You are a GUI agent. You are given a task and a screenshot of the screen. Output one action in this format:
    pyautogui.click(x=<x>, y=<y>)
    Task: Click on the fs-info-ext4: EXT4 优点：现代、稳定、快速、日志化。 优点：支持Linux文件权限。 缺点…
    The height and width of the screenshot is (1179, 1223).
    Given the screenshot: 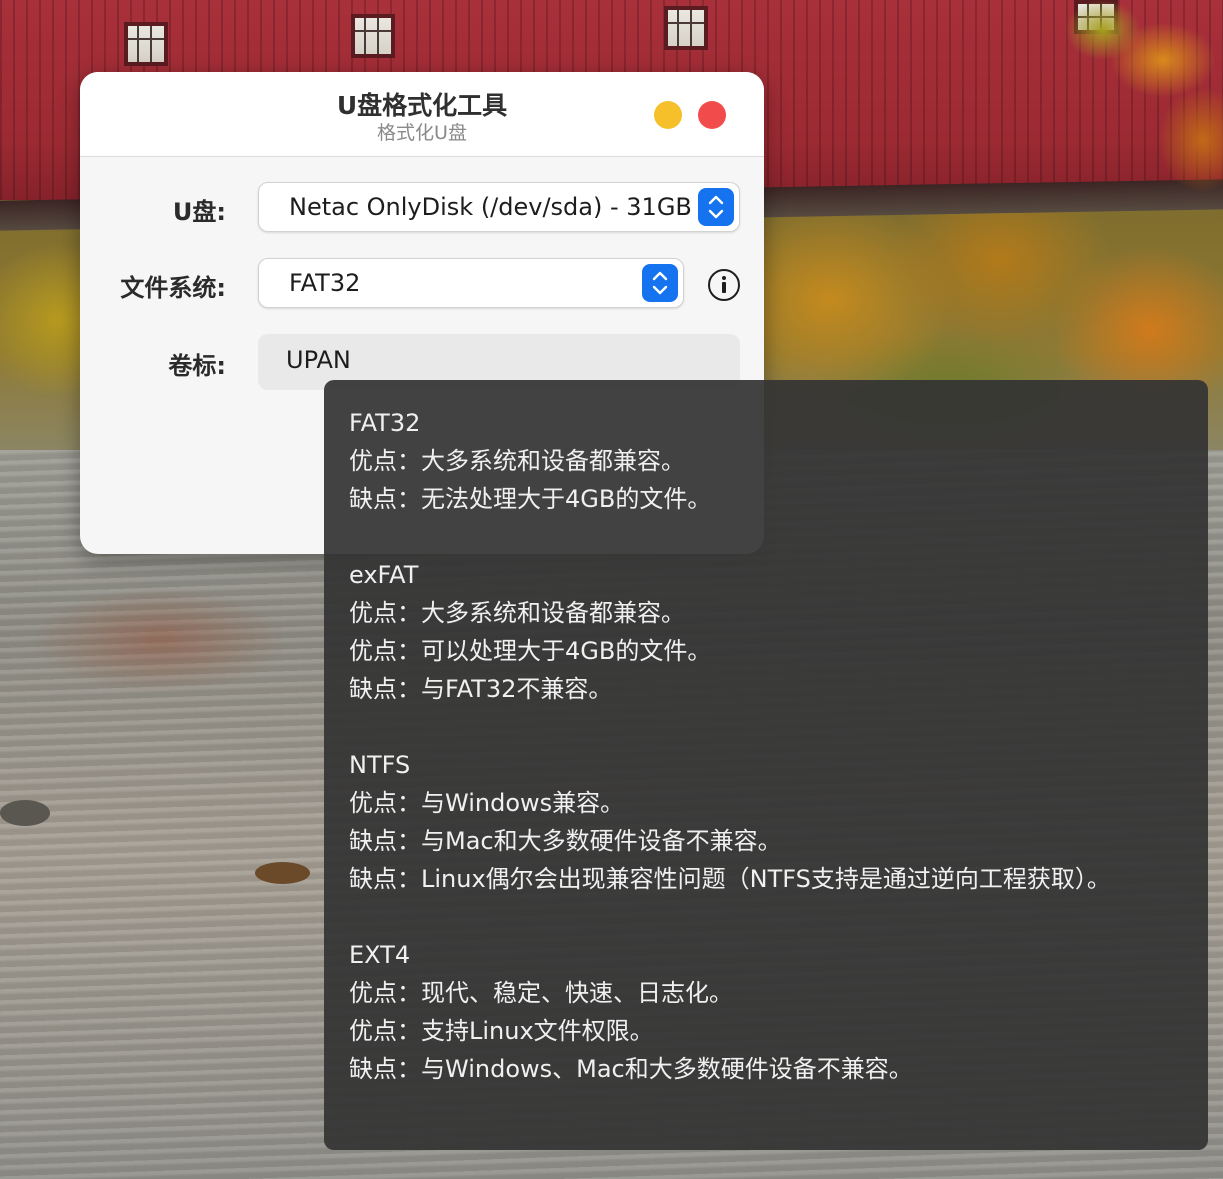 What is the action you would take?
    pyautogui.click(x=778, y=1012)
    